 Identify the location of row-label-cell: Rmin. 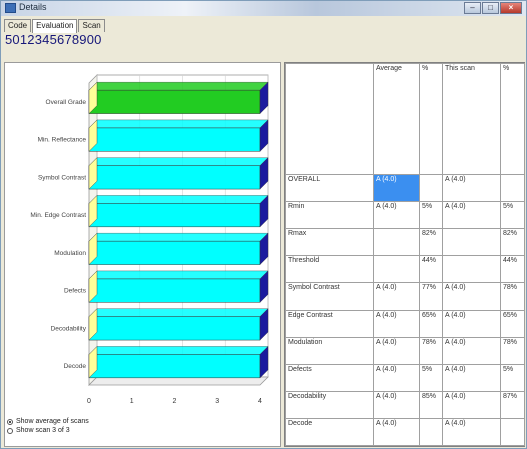
(329, 215).